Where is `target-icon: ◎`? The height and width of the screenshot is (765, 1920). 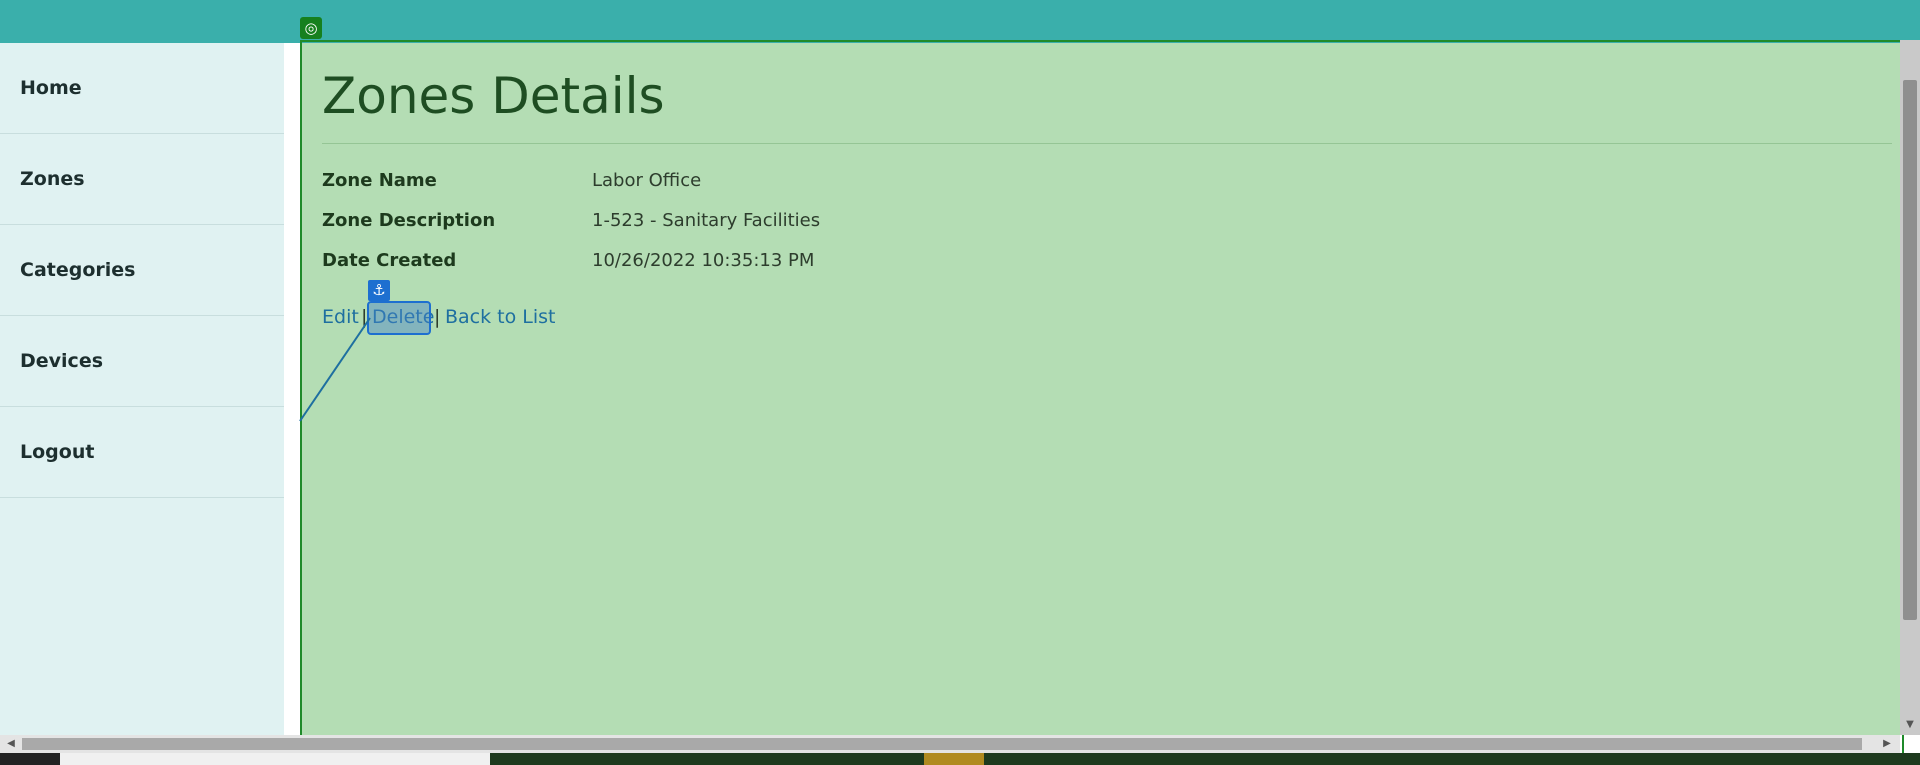 target-icon: ◎ is located at coordinates (311, 28).